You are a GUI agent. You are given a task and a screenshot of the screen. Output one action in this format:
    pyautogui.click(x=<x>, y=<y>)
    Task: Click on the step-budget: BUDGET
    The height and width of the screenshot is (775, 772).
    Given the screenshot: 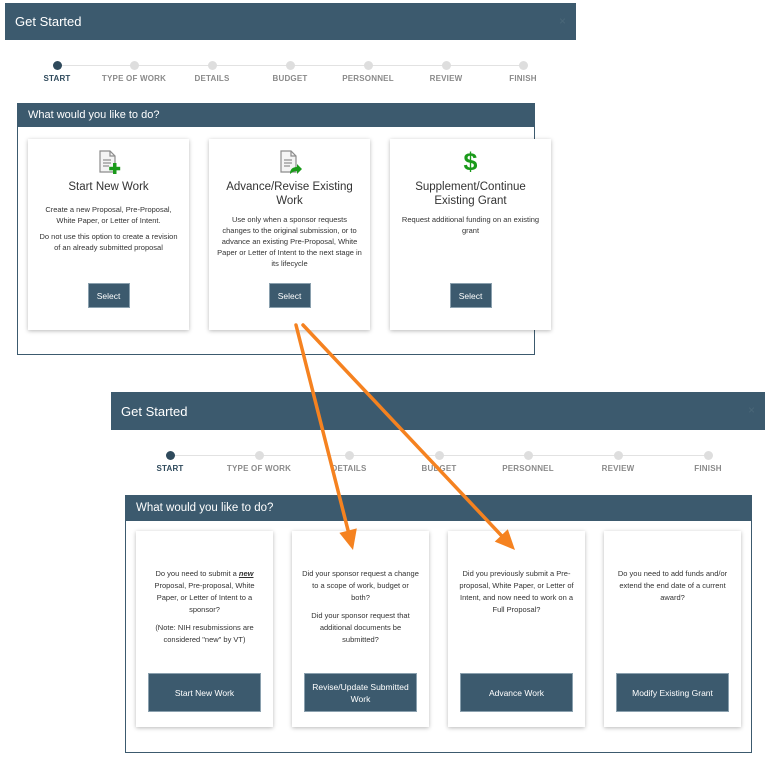 What is the action you would take?
    pyautogui.click(x=439, y=462)
    